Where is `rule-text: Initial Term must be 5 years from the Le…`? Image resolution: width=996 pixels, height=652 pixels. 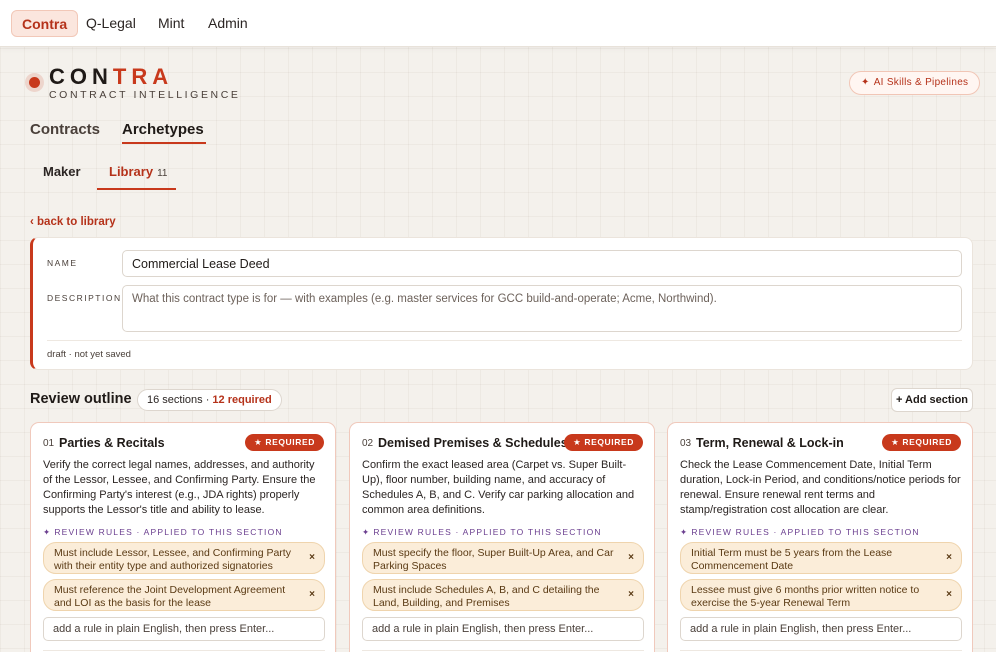 rule-text: Initial Term must be 5 years from the Le… is located at coordinates (792, 559).